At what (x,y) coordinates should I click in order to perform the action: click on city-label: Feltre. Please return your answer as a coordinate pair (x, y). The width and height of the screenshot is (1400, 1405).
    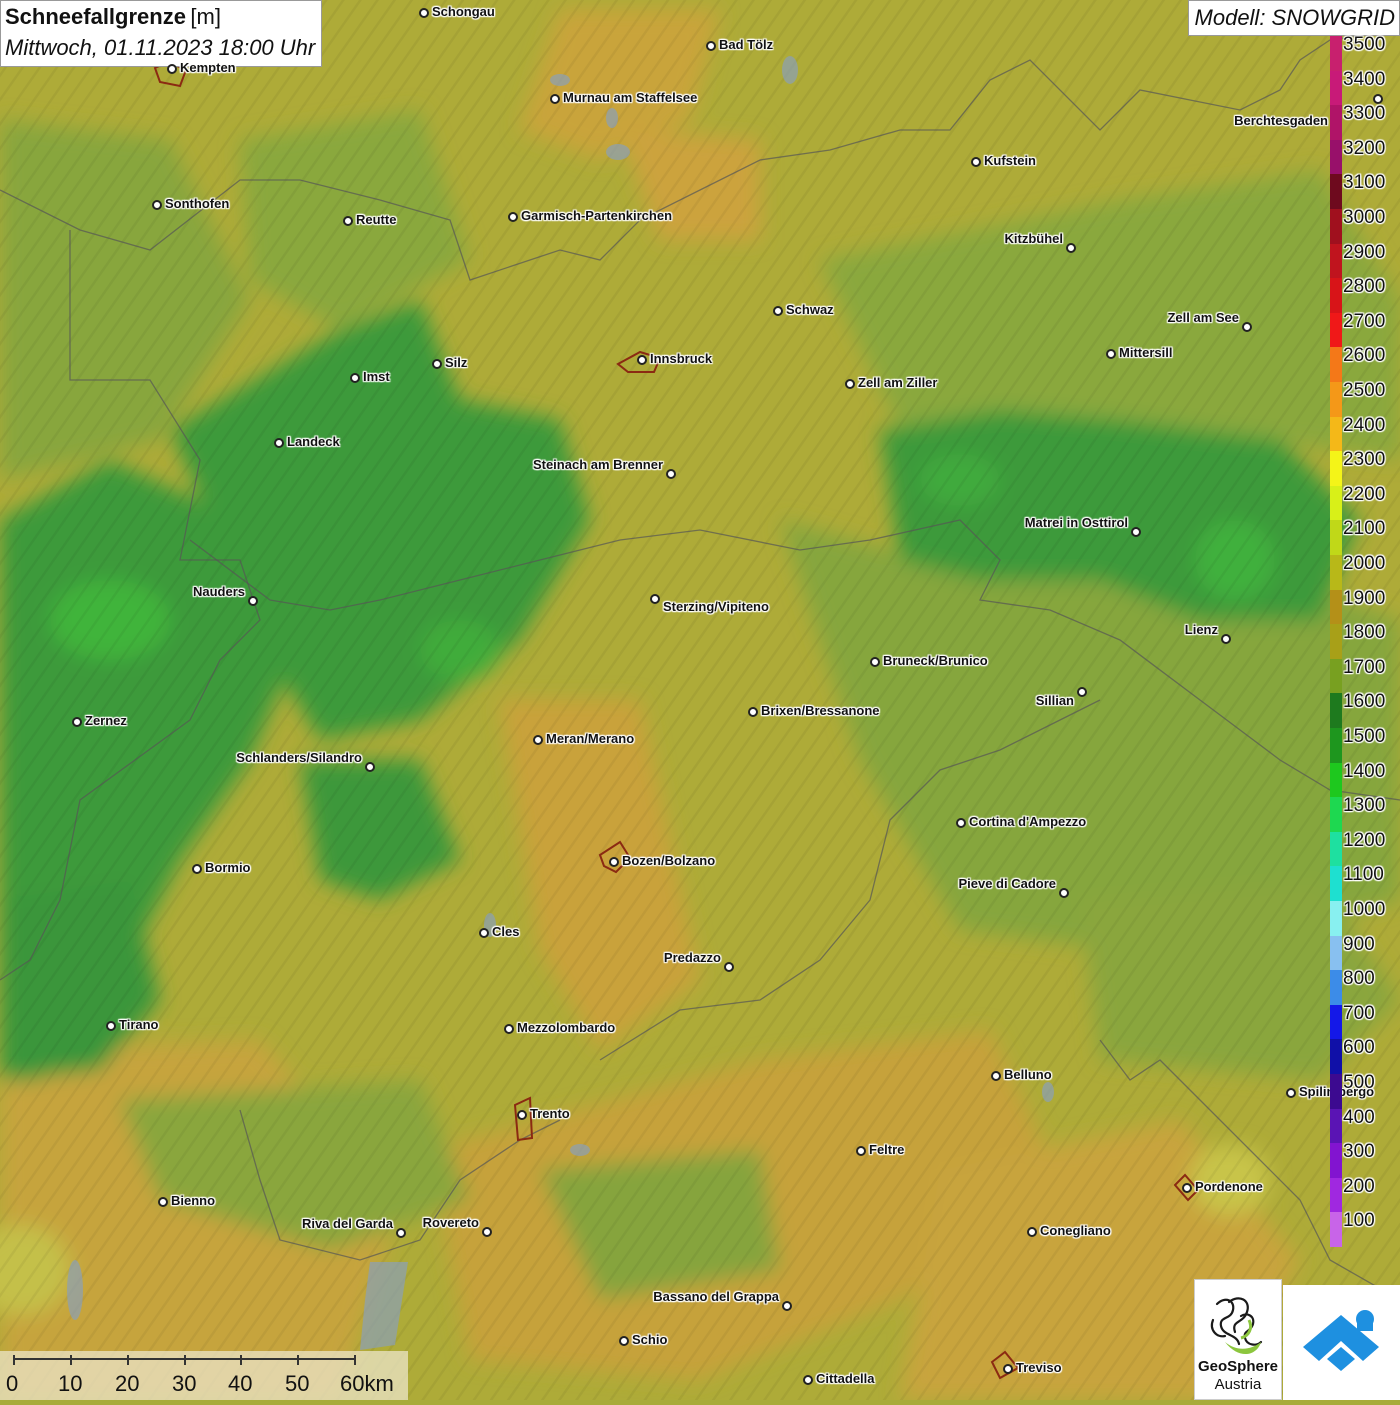
    Looking at the image, I should click on (886, 1149).